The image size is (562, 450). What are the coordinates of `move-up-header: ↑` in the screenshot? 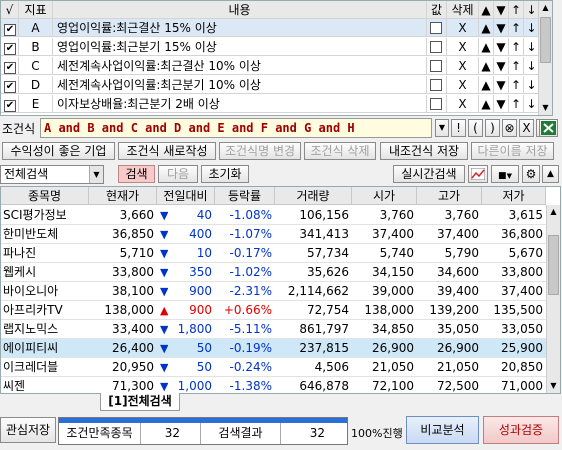 It's located at (516, 10).